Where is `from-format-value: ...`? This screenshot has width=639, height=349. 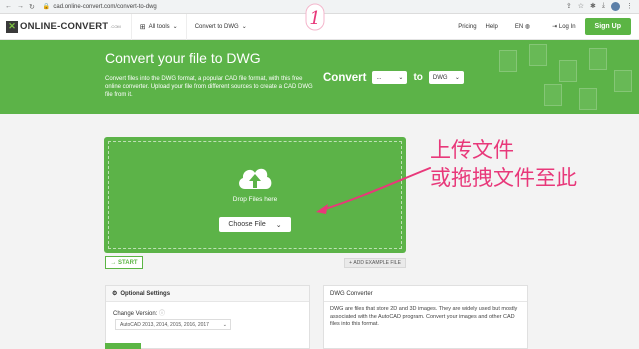 from-format-value: ... is located at coordinates (379, 77).